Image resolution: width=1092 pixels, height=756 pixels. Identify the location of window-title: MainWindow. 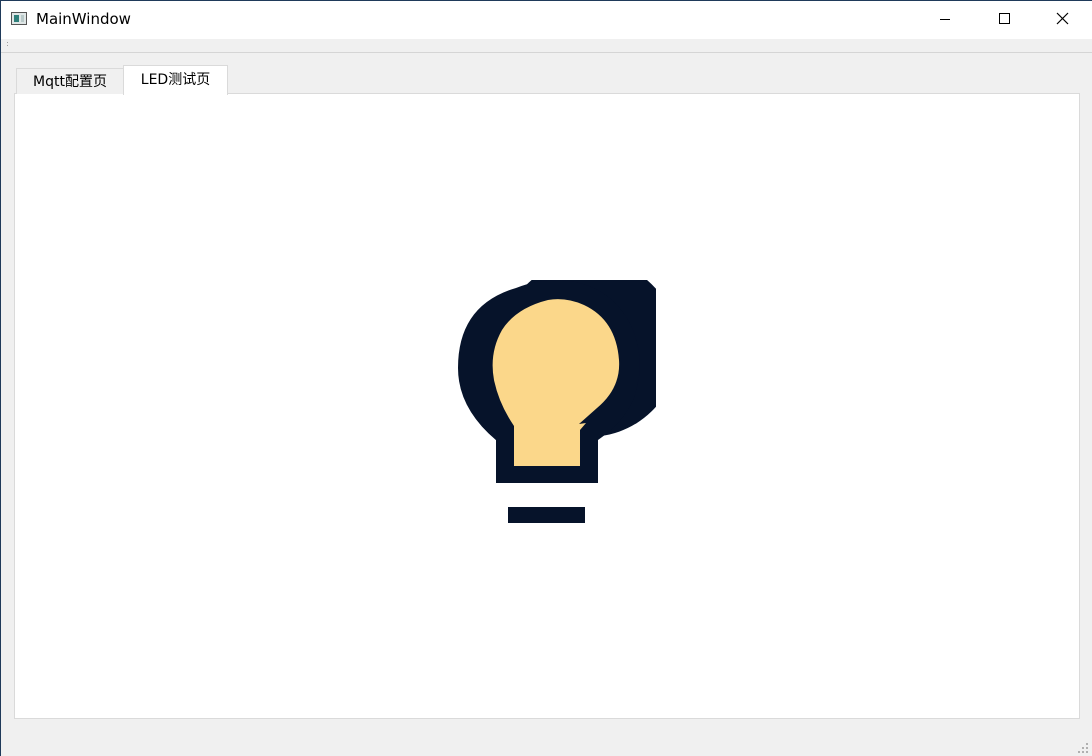
(83, 19).